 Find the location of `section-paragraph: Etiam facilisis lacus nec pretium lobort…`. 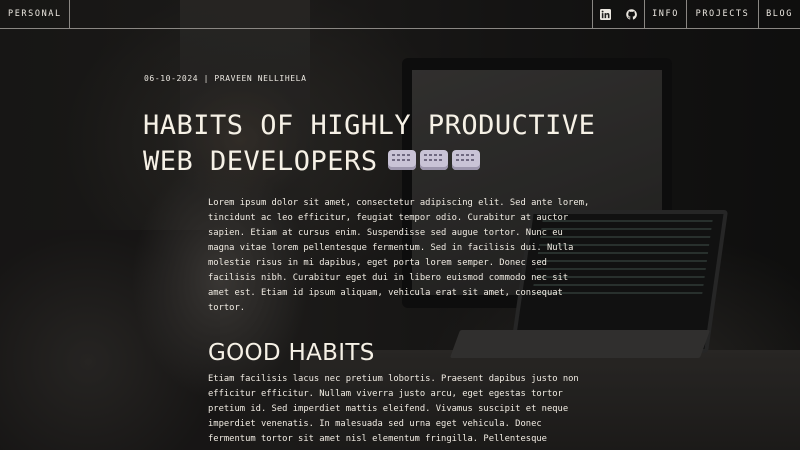

section-paragraph: Etiam facilisis lacus nec pretium lobort… is located at coordinates (393, 409).